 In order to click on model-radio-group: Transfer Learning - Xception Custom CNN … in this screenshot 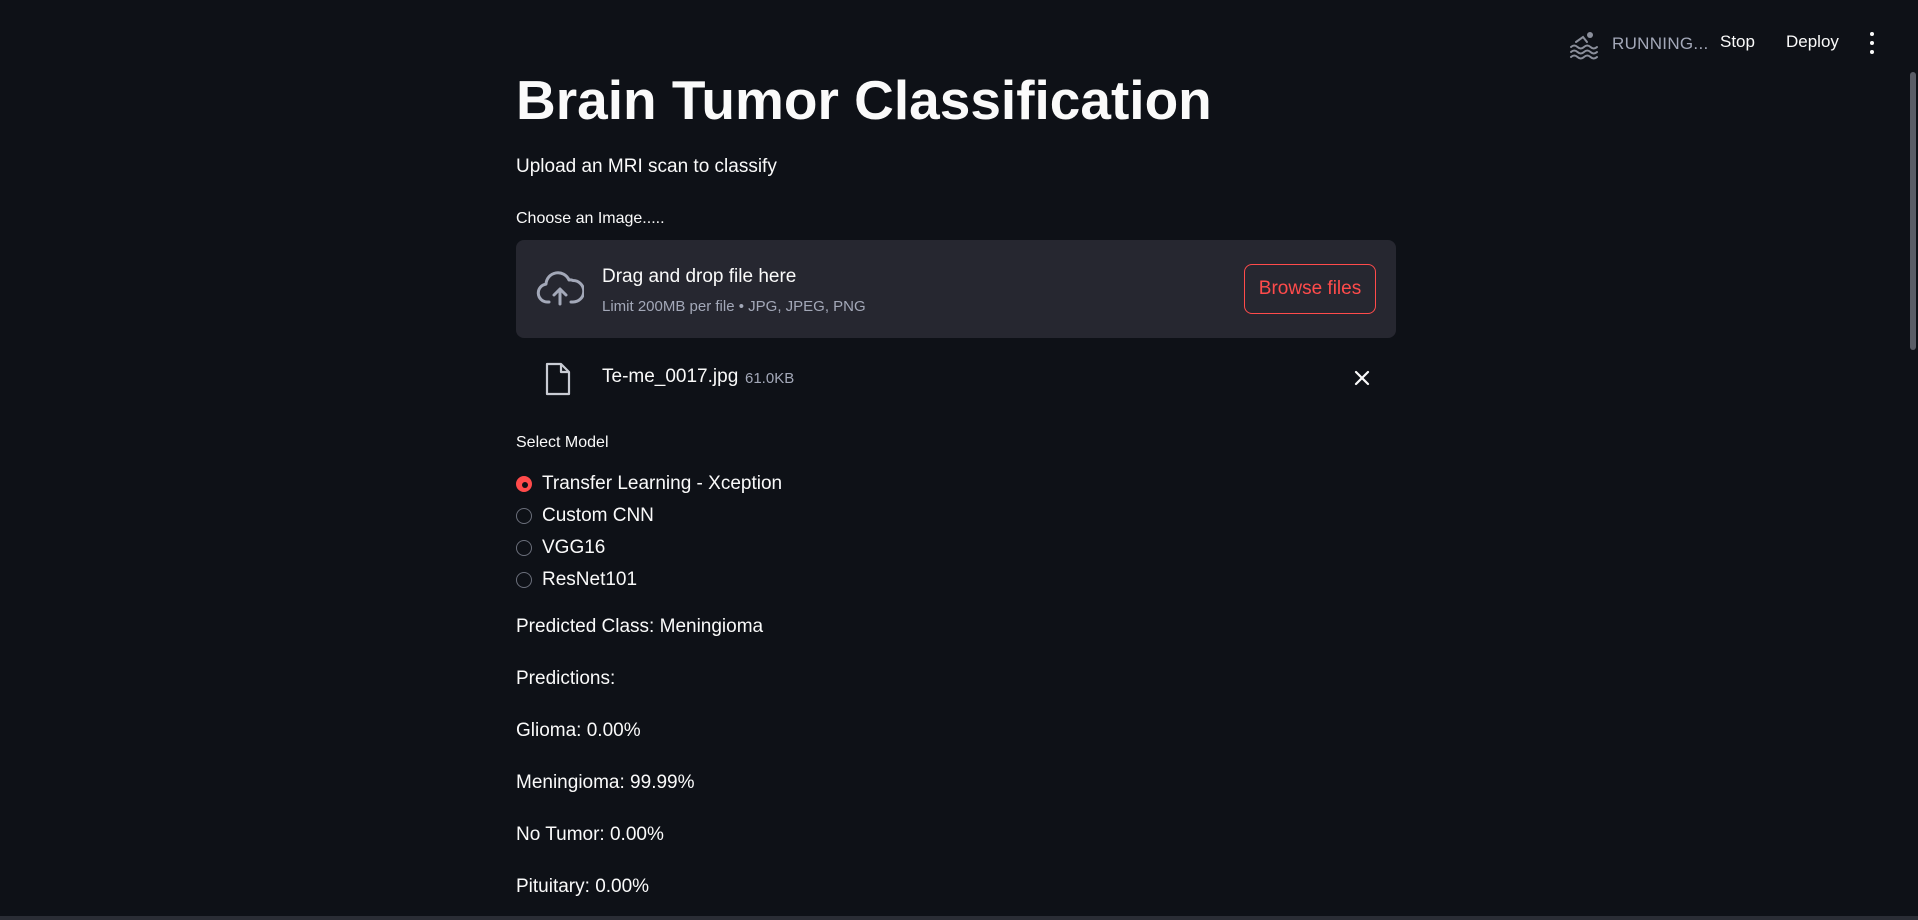, I will do `click(649, 532)`.